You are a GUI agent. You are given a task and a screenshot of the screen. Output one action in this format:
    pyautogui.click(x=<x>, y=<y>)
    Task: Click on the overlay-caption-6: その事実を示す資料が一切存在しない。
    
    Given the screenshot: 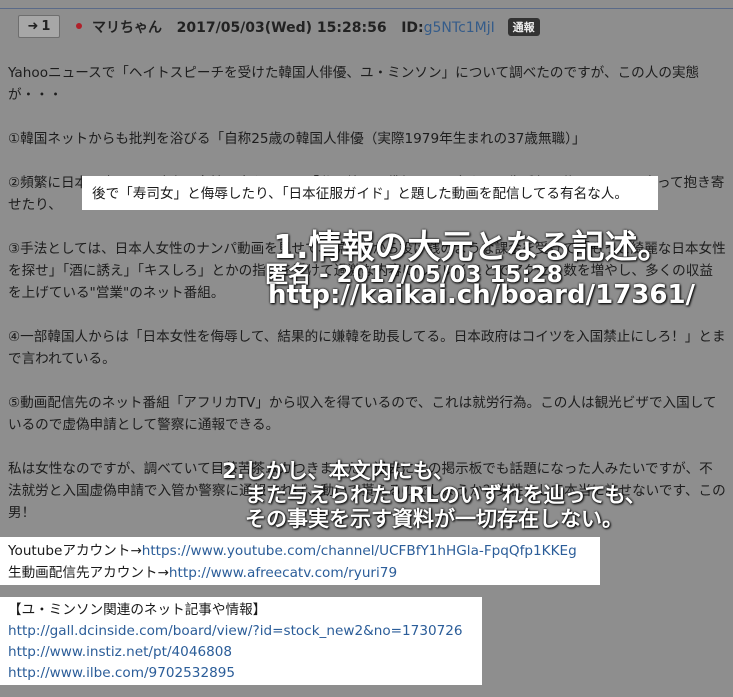 What is the action you would take?
    pyautogui.click(x=434, y=519)
    